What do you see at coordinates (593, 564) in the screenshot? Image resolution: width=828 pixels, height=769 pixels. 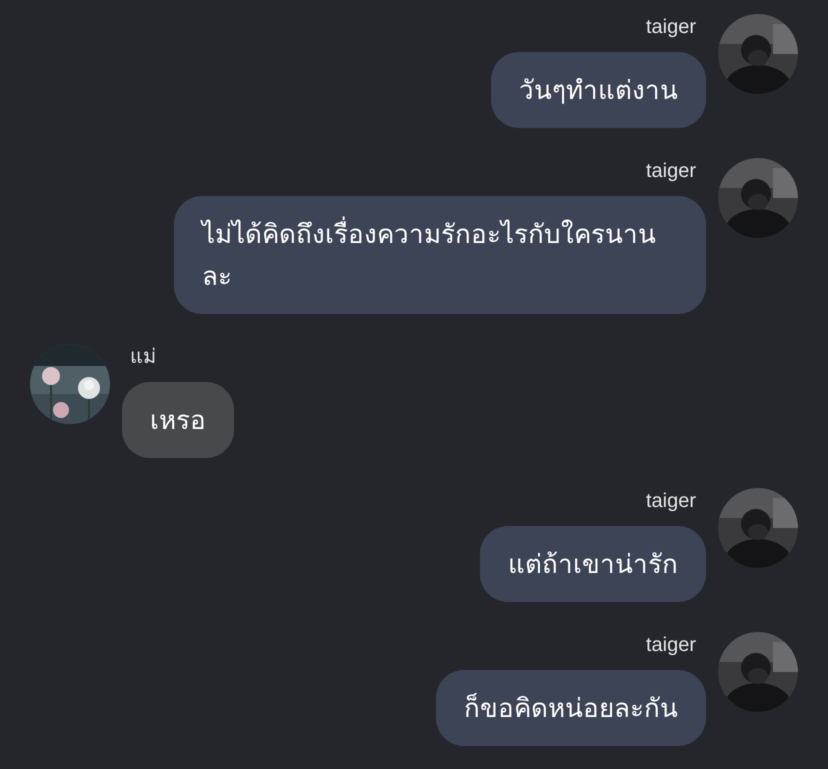 I see `message-bubble: แต่ถ้าเขาน่ารัก` at bounding box center [593, 564].